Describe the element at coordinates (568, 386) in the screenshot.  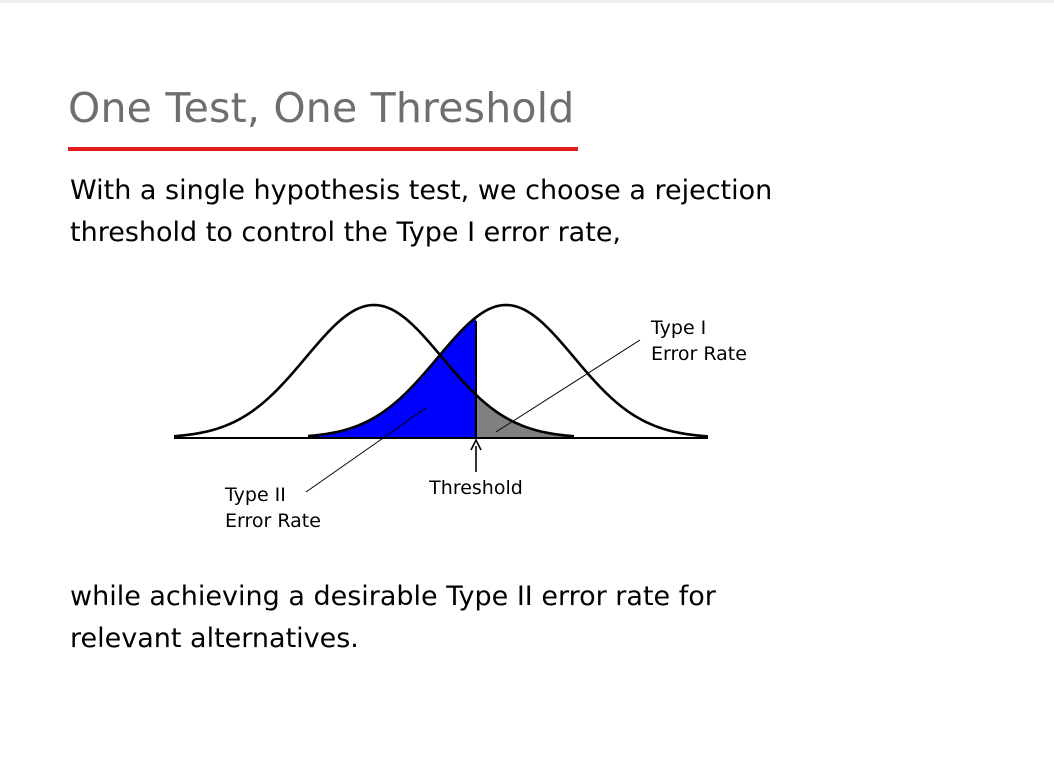
I see `type1-leader-line` at that location.